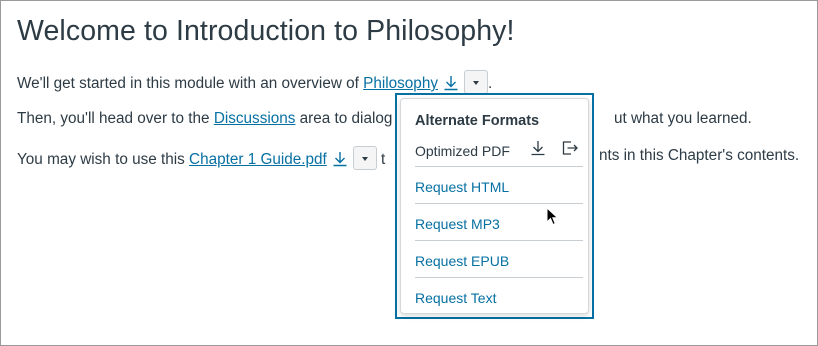 The width and height of the screenshot is (818, 346). I want to click on chapter-guide-link: Chapter 1 Guide.pdf, so click(258, 159).